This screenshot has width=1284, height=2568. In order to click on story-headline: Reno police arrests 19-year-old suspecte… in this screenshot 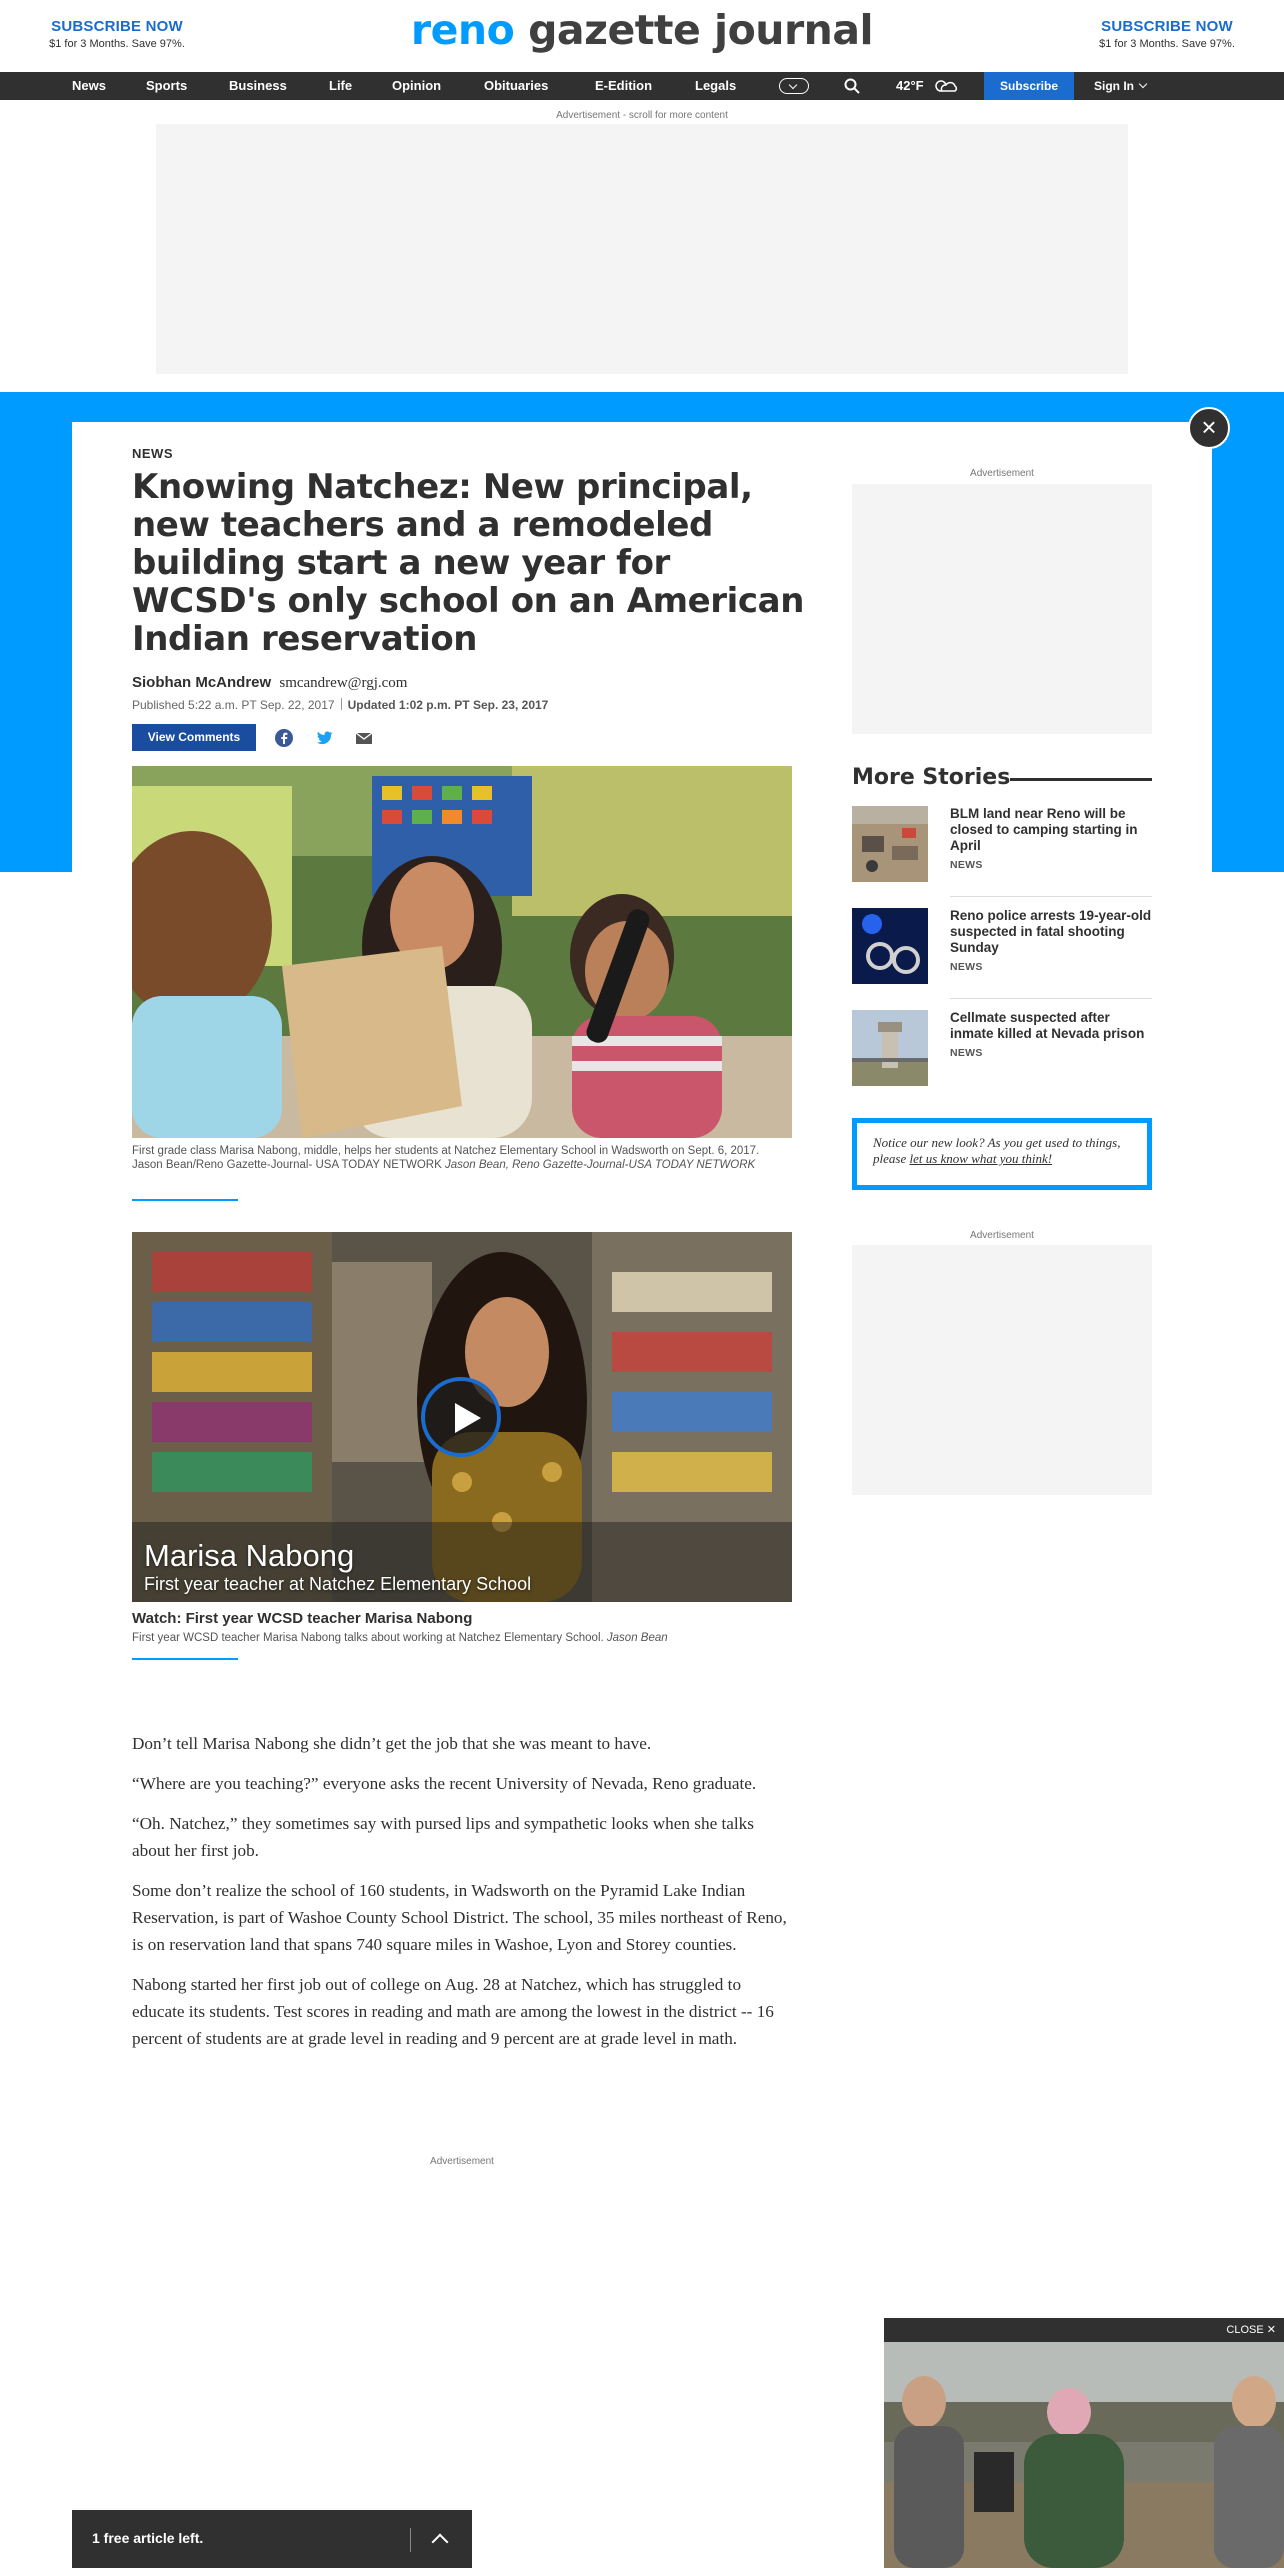, I will do `click(1051, 941)`.